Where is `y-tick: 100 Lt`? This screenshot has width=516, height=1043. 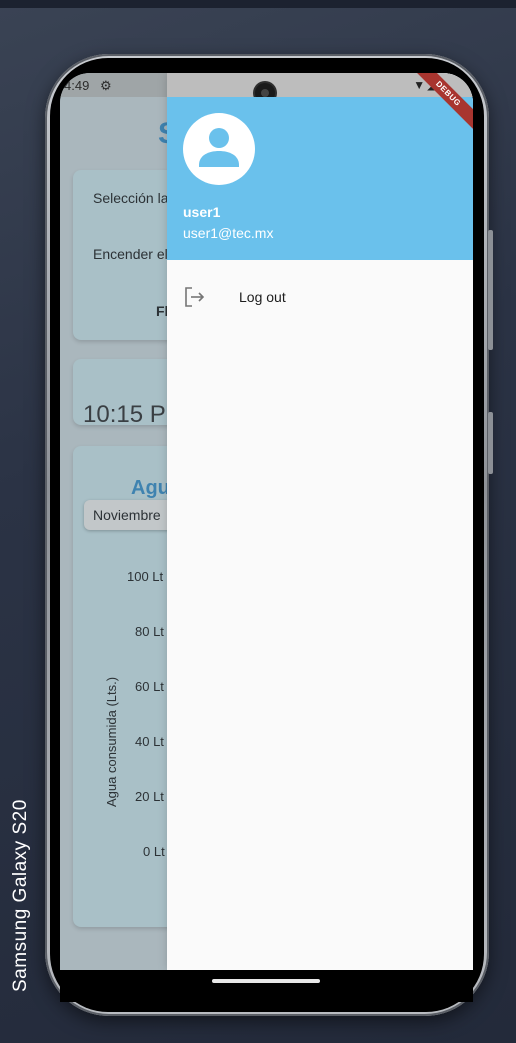 y-tick: 100 Lt is located at coordinates (145, 576).